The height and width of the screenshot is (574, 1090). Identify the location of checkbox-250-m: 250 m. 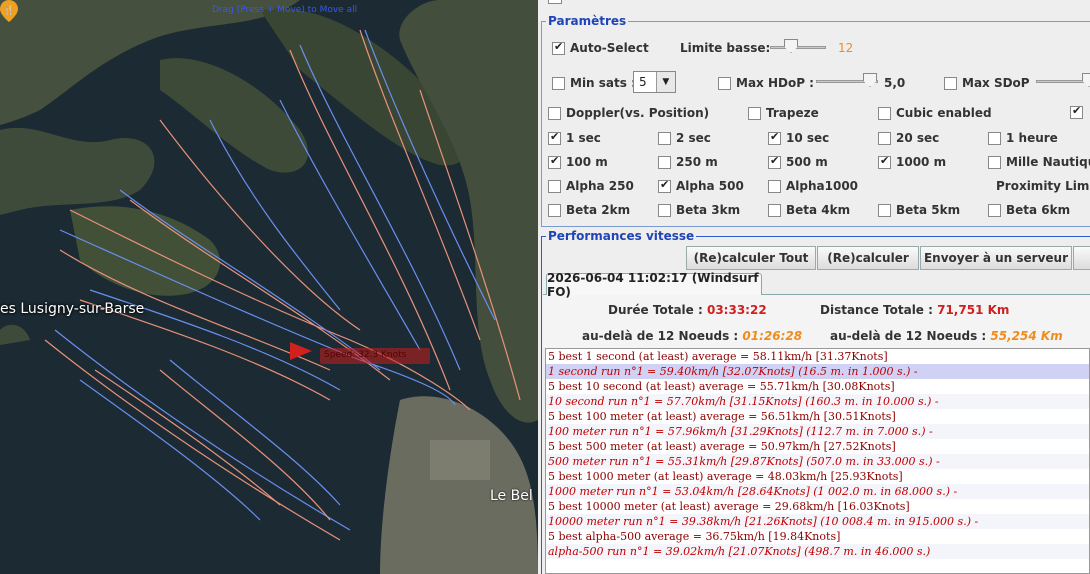
(688, 162).